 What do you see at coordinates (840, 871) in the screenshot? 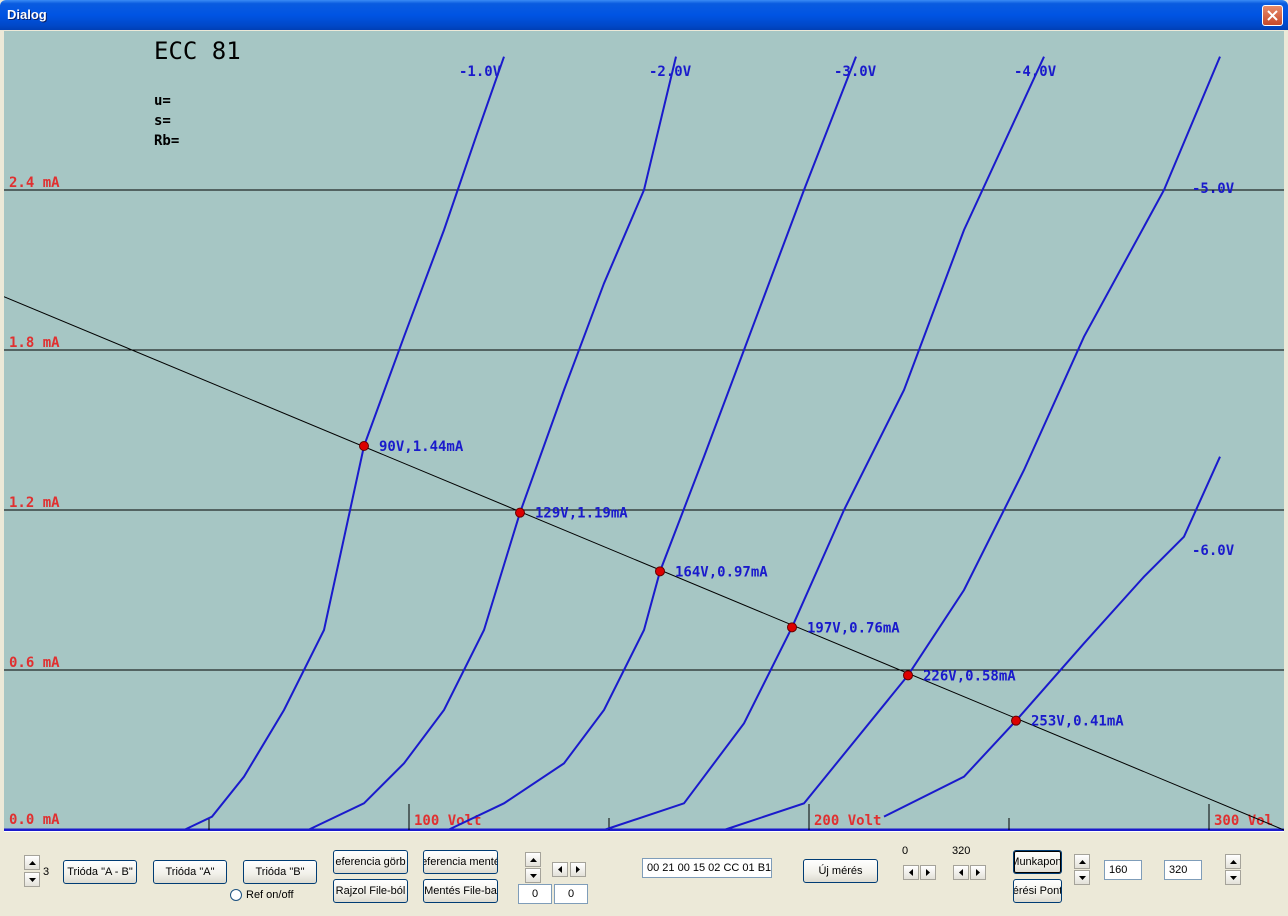
I see `new-measurement-button: Új mérés` at bounding box center [840, 871].